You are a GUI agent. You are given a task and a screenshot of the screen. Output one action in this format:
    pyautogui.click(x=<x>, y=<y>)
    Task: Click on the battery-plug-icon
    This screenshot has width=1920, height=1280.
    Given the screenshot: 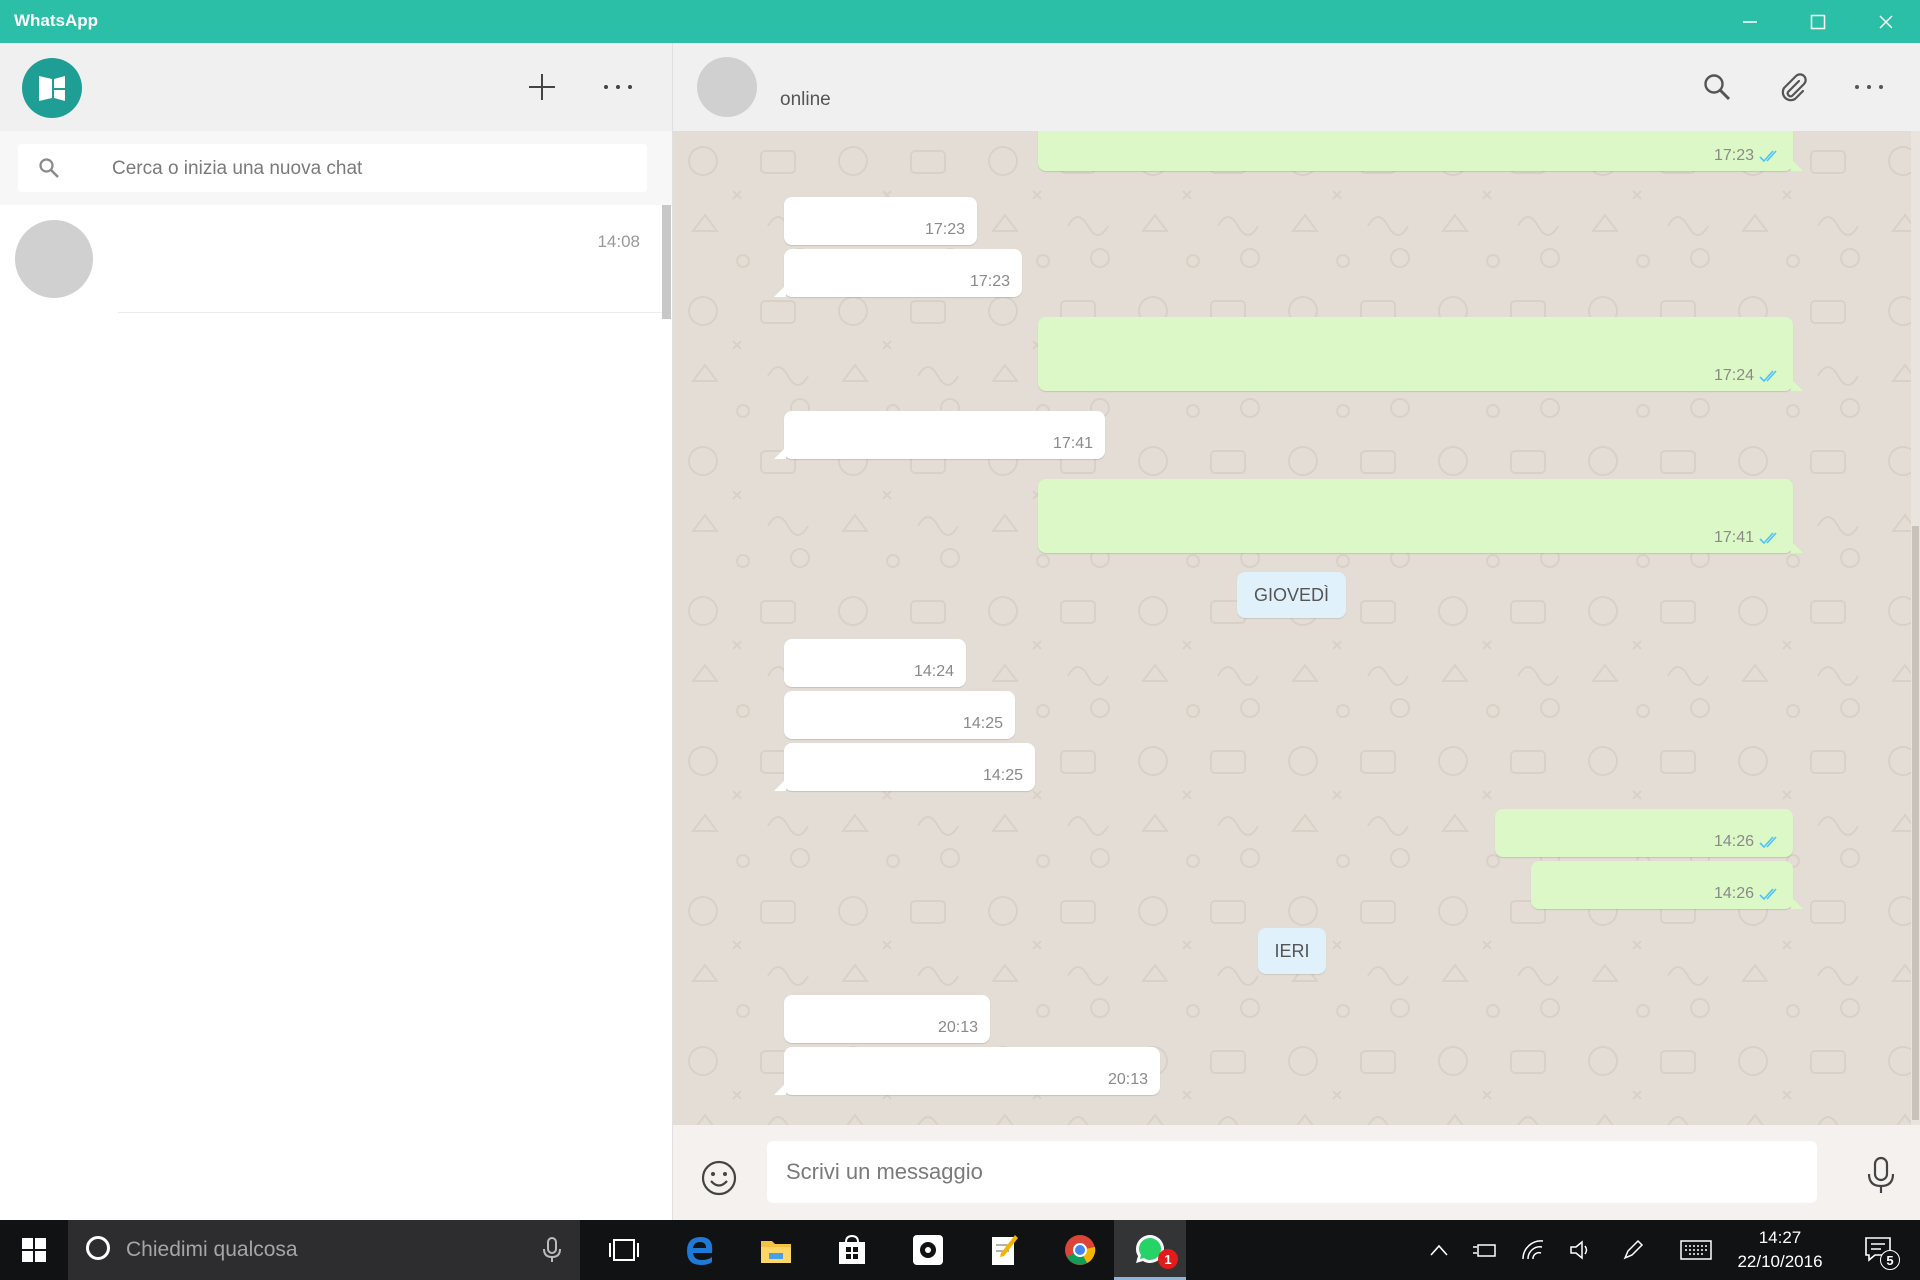 What is the action you would take?
    pyautogui.click(x=1484, y=1250)
    